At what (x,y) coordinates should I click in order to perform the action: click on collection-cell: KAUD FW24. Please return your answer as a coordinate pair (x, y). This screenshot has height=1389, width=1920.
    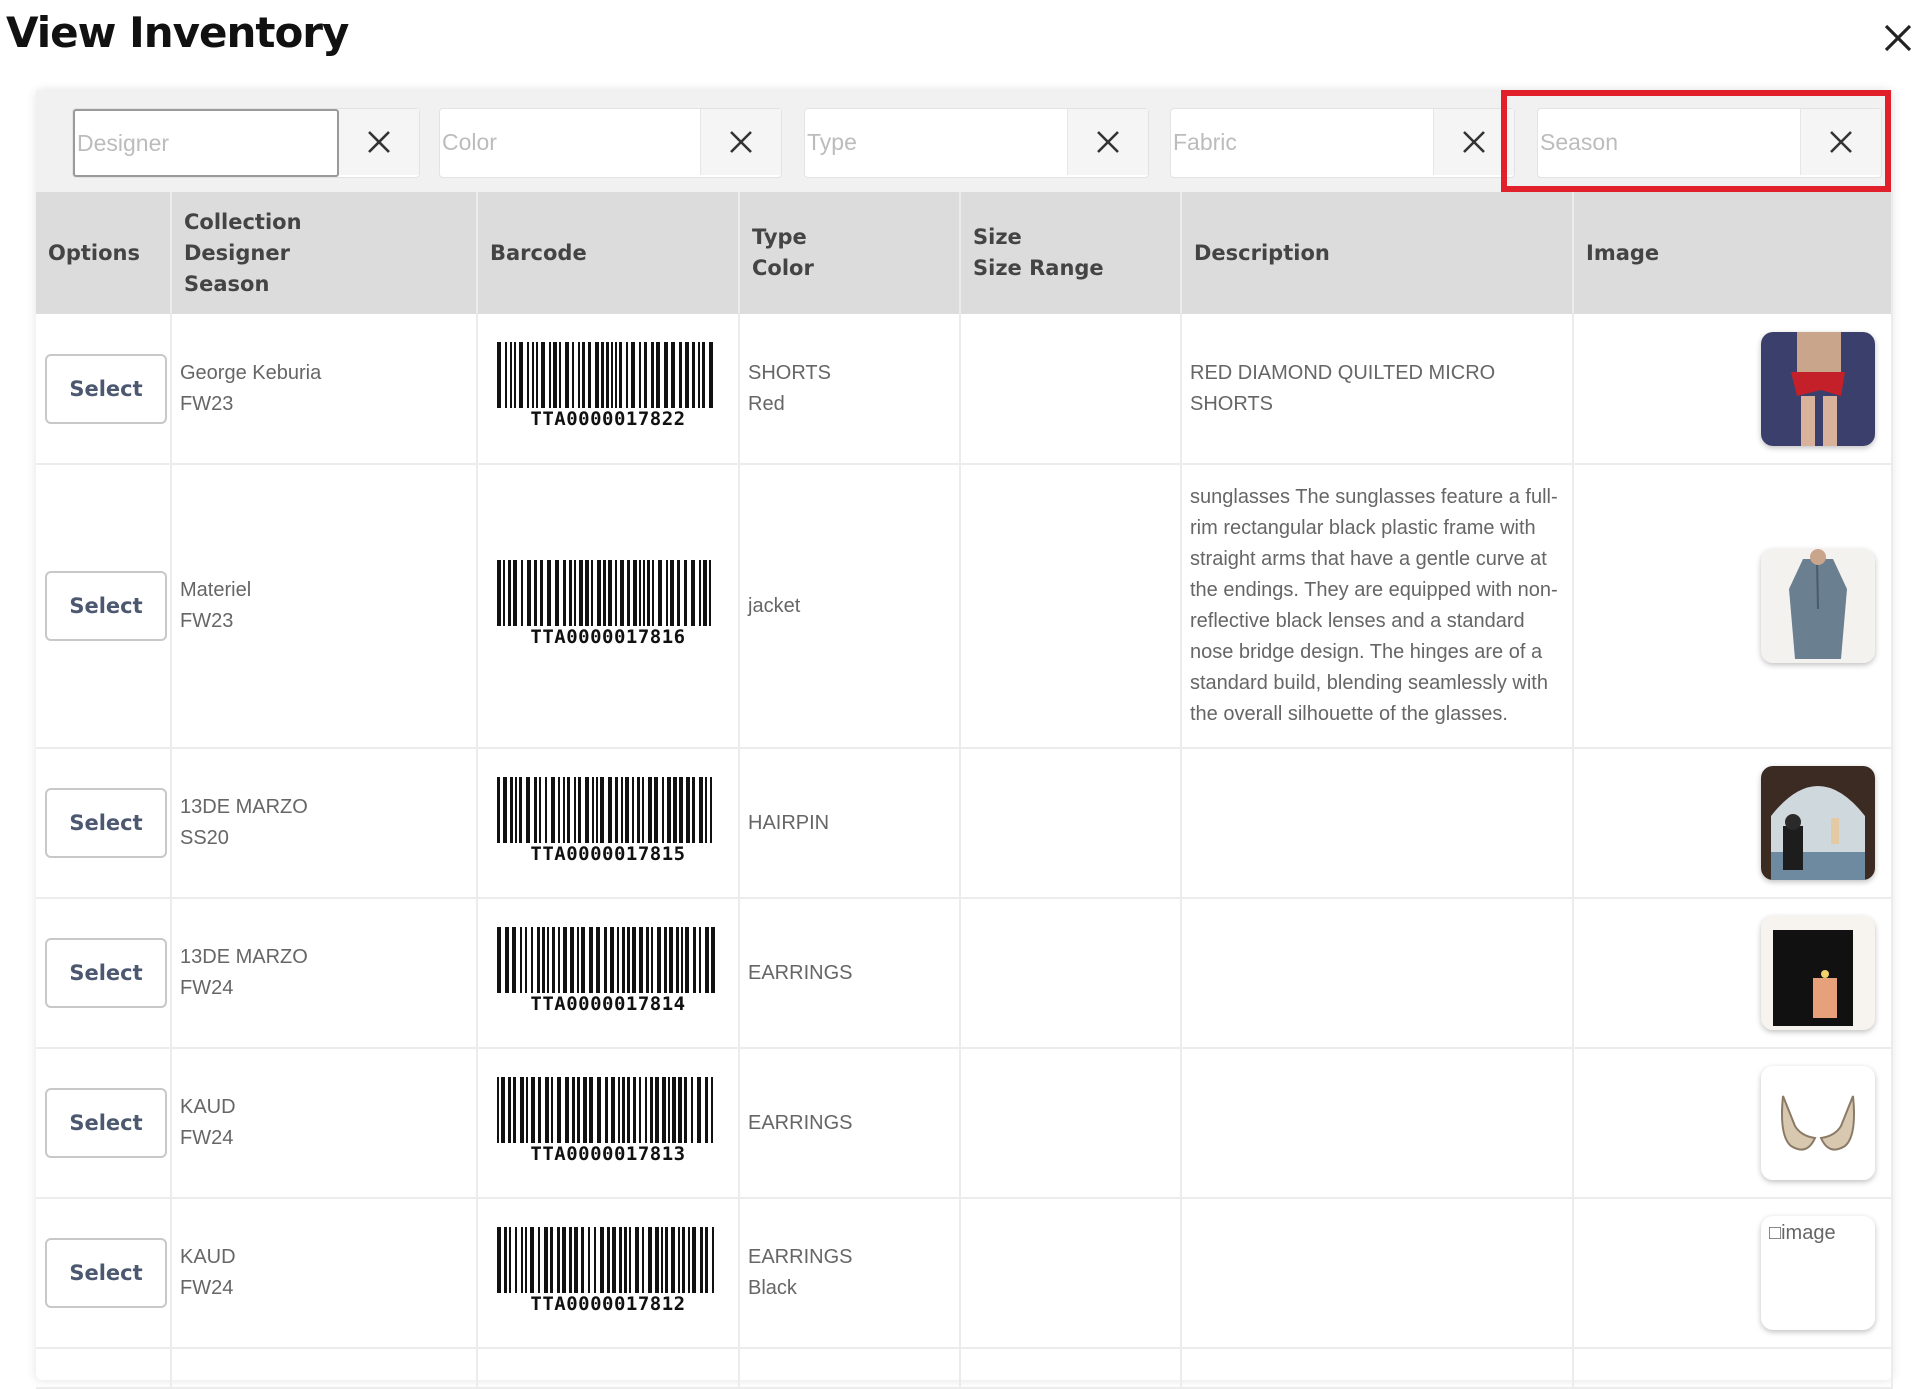
    Looking at the image, I should click on (324, 1123).